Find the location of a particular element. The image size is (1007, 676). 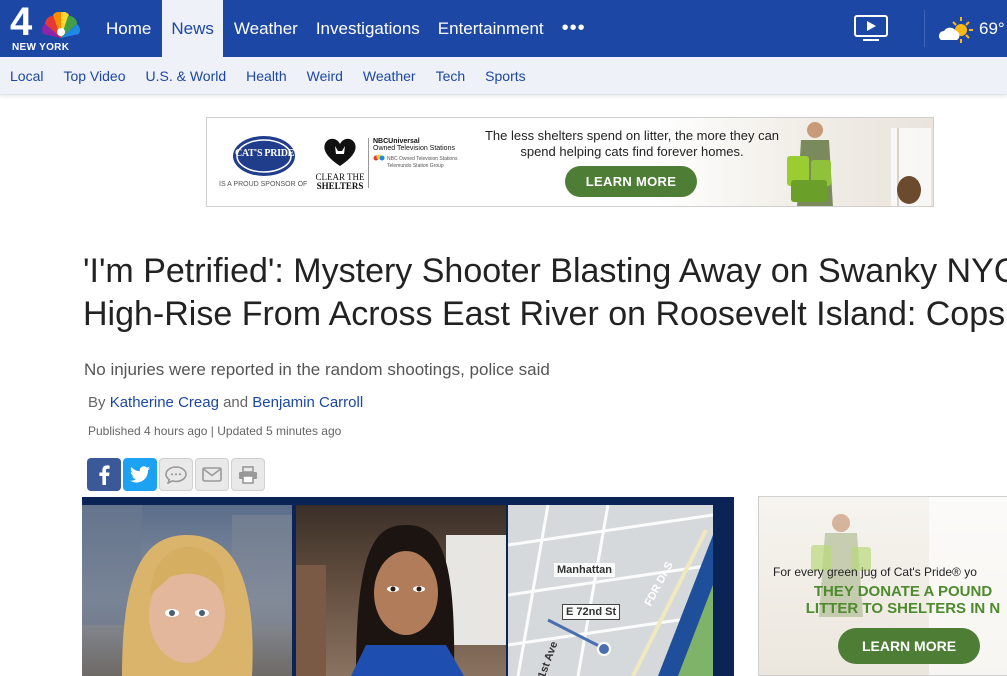

nav-home: Home is located at coordinates (128, 28).